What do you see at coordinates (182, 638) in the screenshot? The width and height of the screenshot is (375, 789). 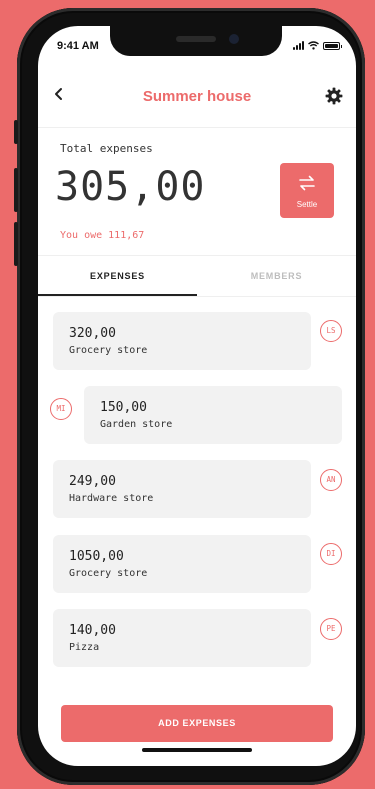 I see `expense-item: 140,00 Pizza` at bounding box center [182, 638].